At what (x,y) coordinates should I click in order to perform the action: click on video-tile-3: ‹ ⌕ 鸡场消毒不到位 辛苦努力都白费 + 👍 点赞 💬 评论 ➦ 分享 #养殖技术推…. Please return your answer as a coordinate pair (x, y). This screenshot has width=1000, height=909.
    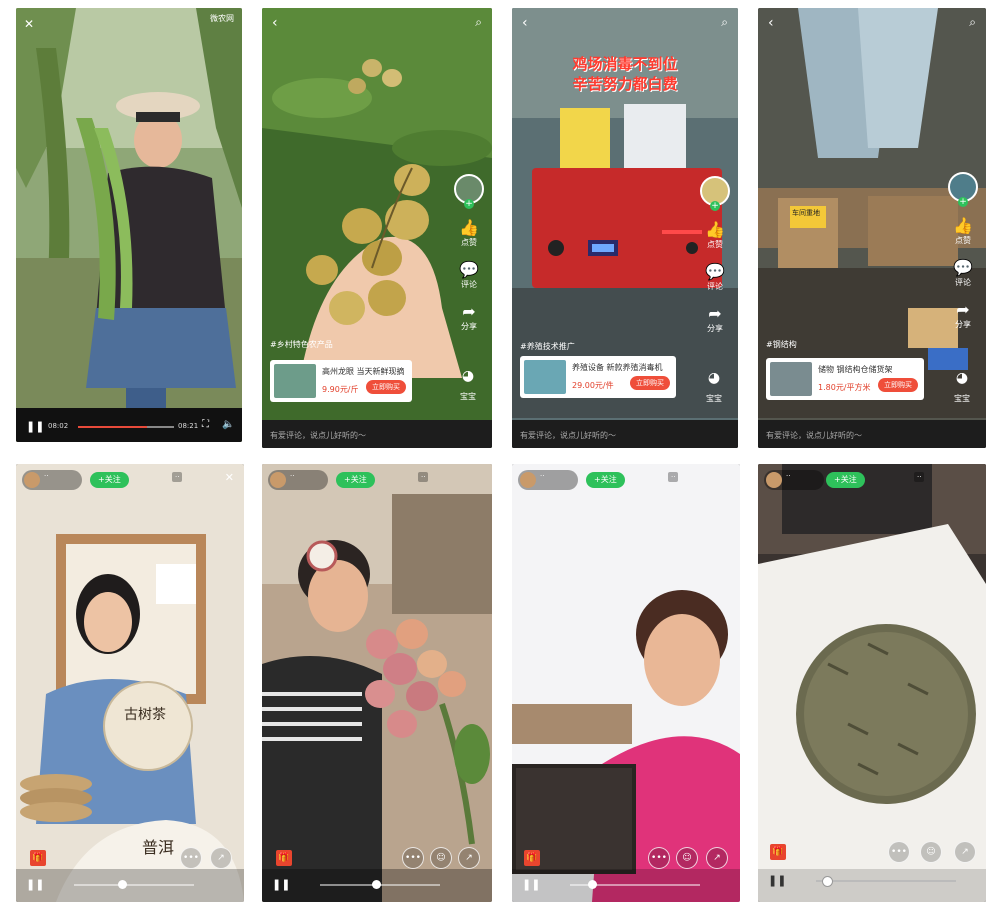
    Looking at the image, I should click on (625, 228).